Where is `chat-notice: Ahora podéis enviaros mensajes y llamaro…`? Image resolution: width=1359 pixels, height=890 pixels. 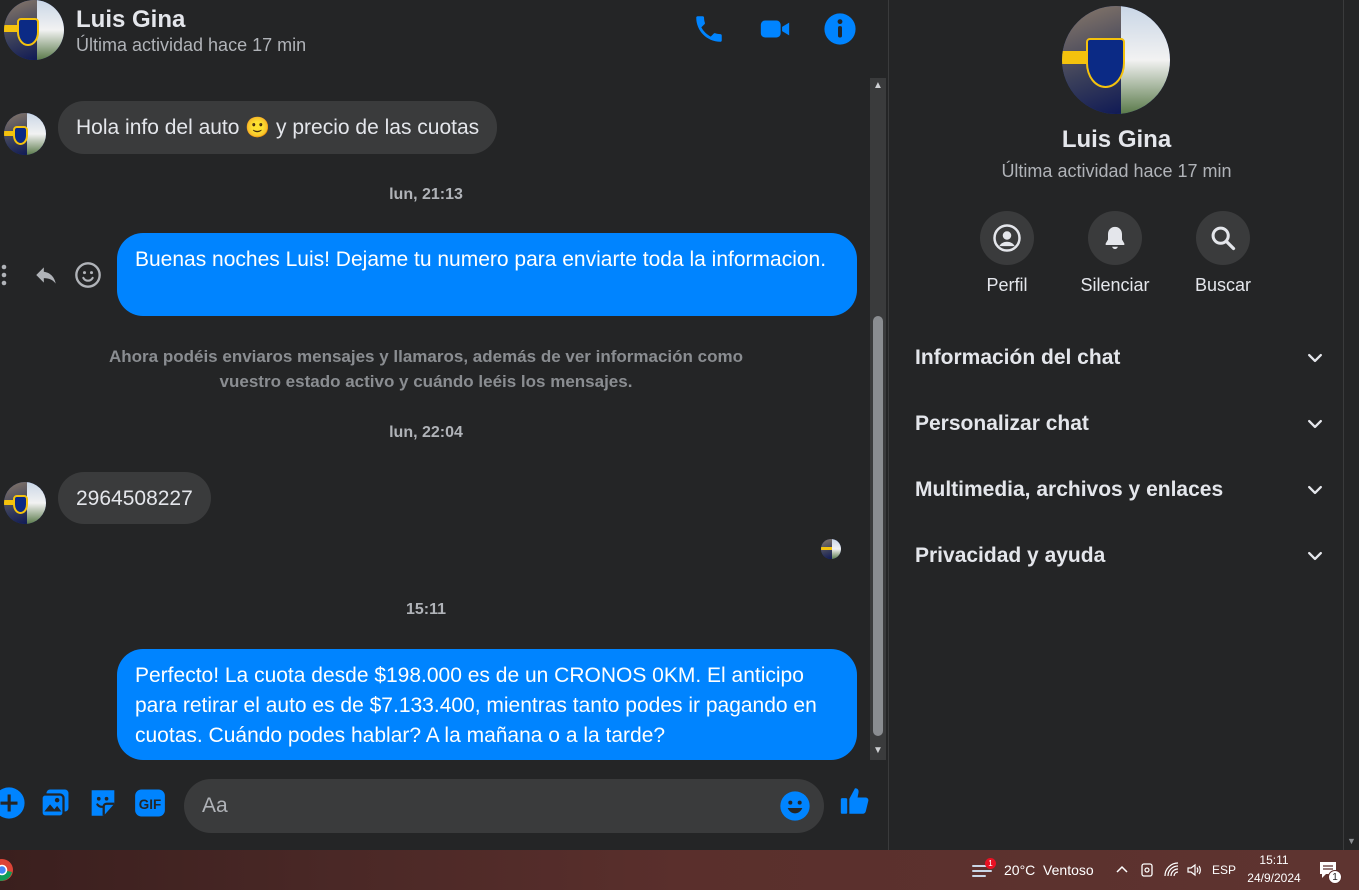
chat-notice: Ahora podéis enviaros mensajes y llamaro… is located at coordinates (426, 369).